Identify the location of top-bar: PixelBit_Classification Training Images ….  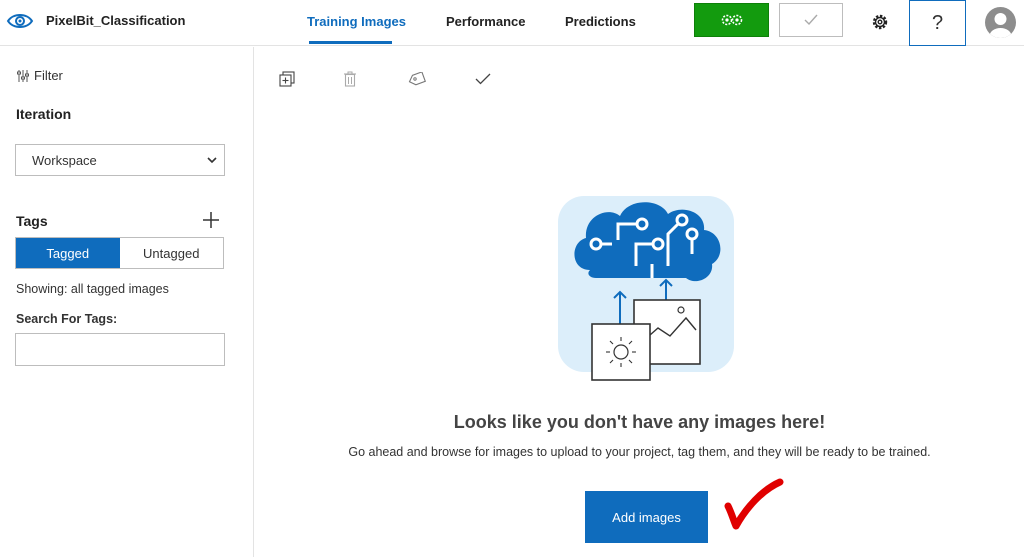
(512, 23).